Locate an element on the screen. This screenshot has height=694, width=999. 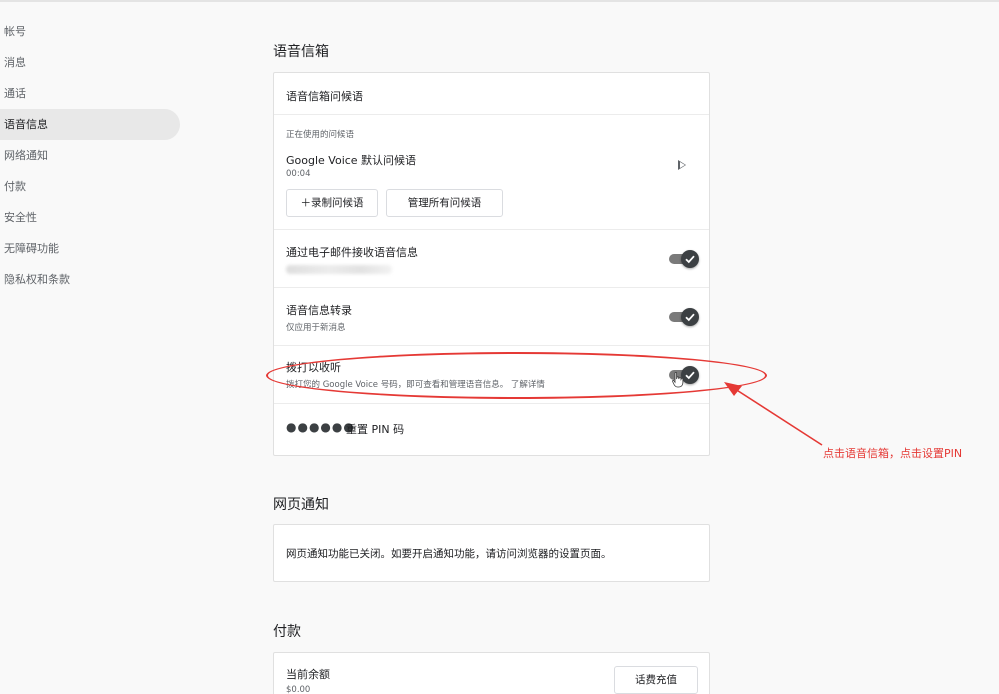
sidebar-item-payments: 付款 is located at coordinates (90, 186).